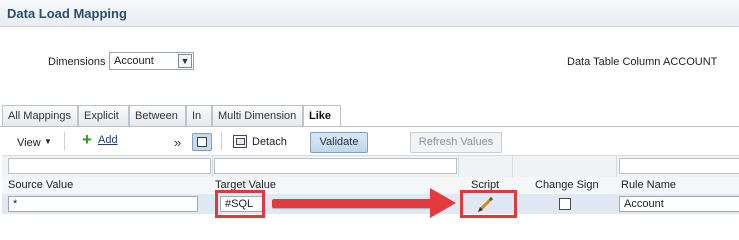 The image size is (739, 240). I want to click on refresh-values-button: Refresh Values, so click(456, 142).